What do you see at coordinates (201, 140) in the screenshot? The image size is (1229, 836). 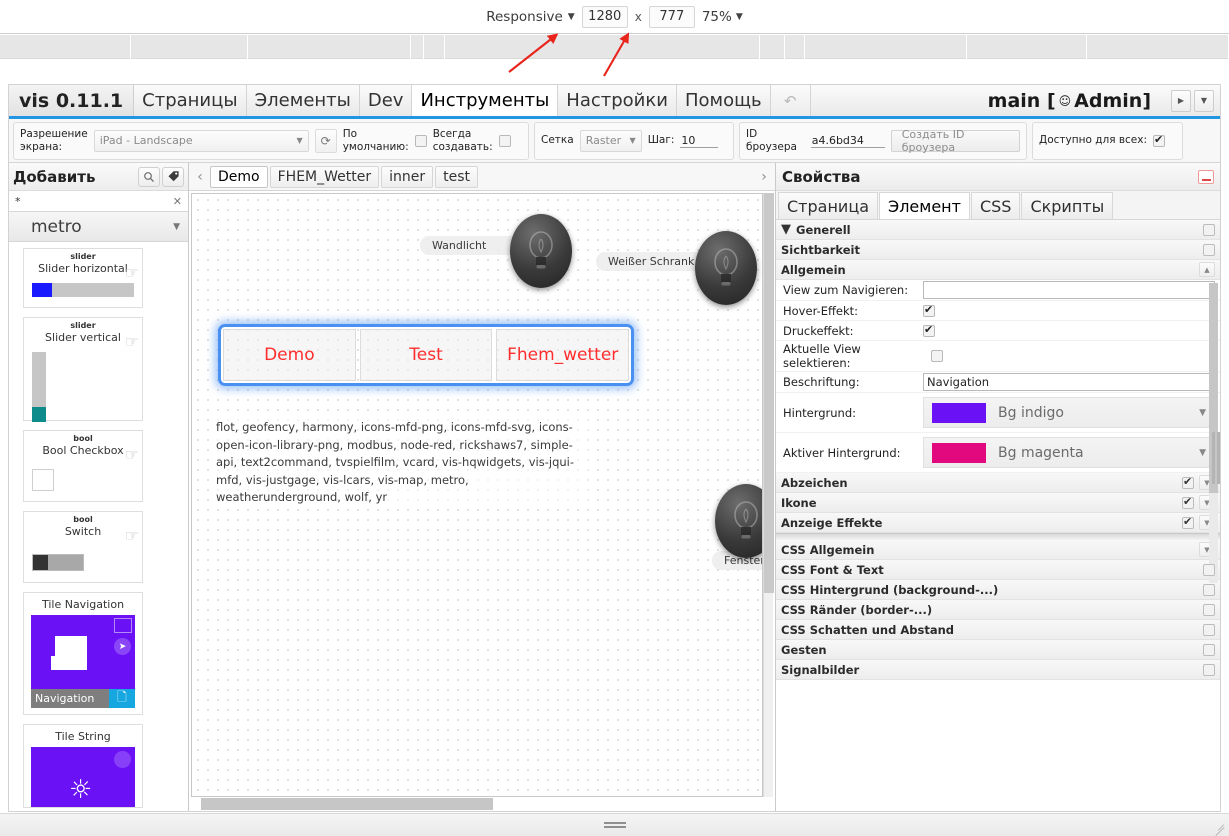 I see `resolution-select: iPad - Landscape ▼` at bounding box center [201, 140].